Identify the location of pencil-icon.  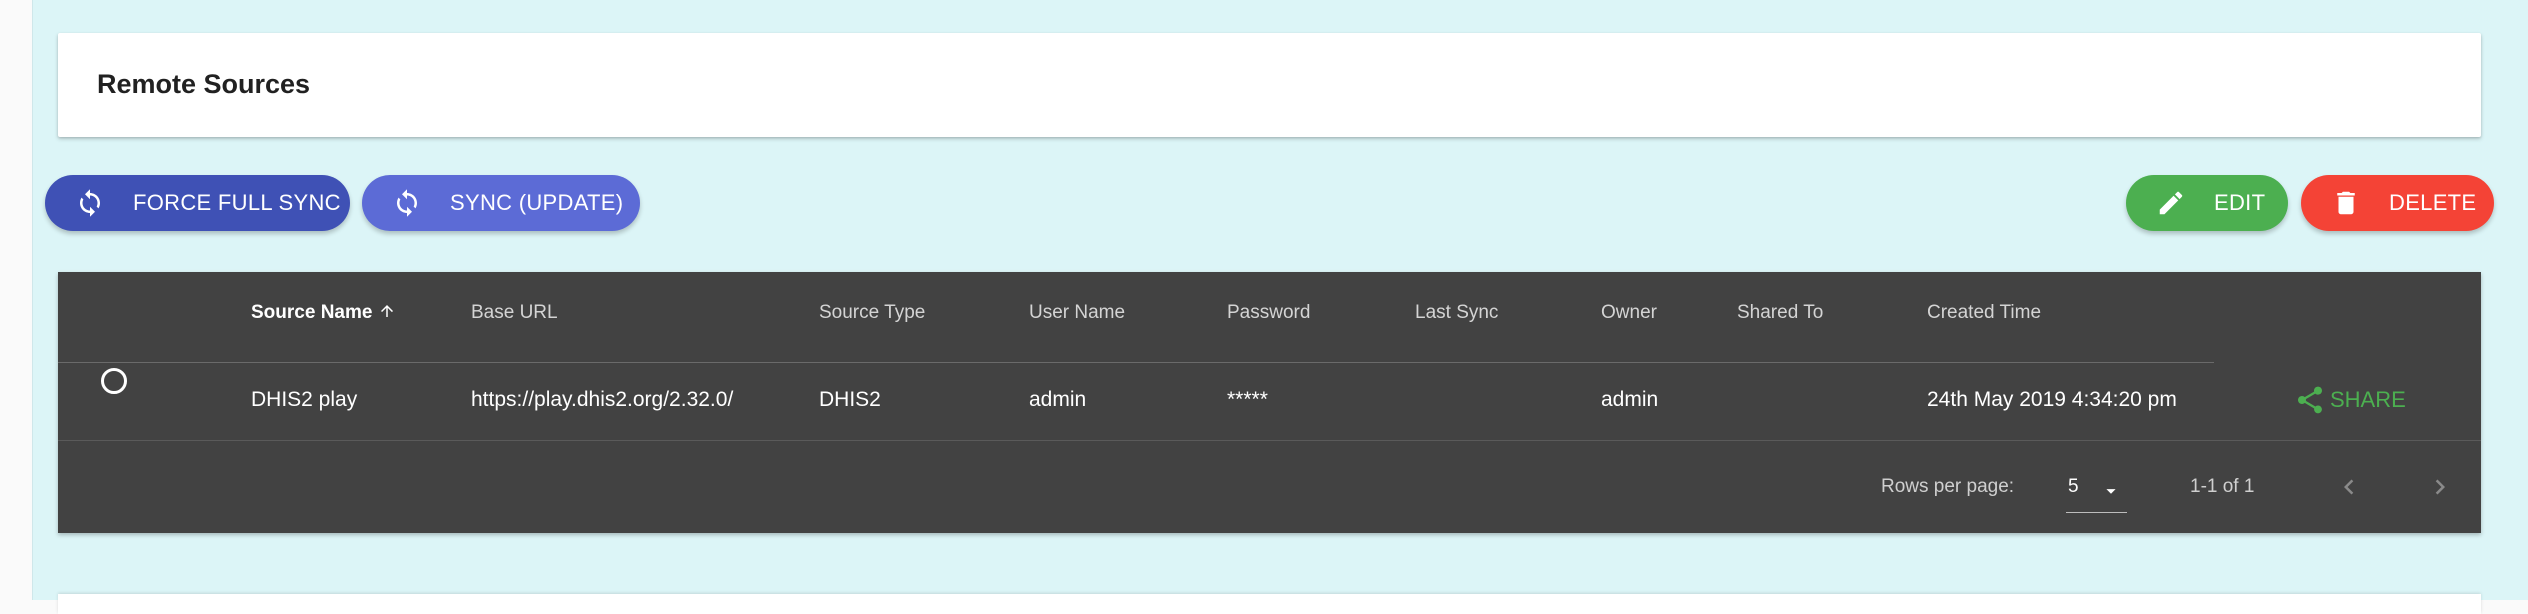
(2171, 203).